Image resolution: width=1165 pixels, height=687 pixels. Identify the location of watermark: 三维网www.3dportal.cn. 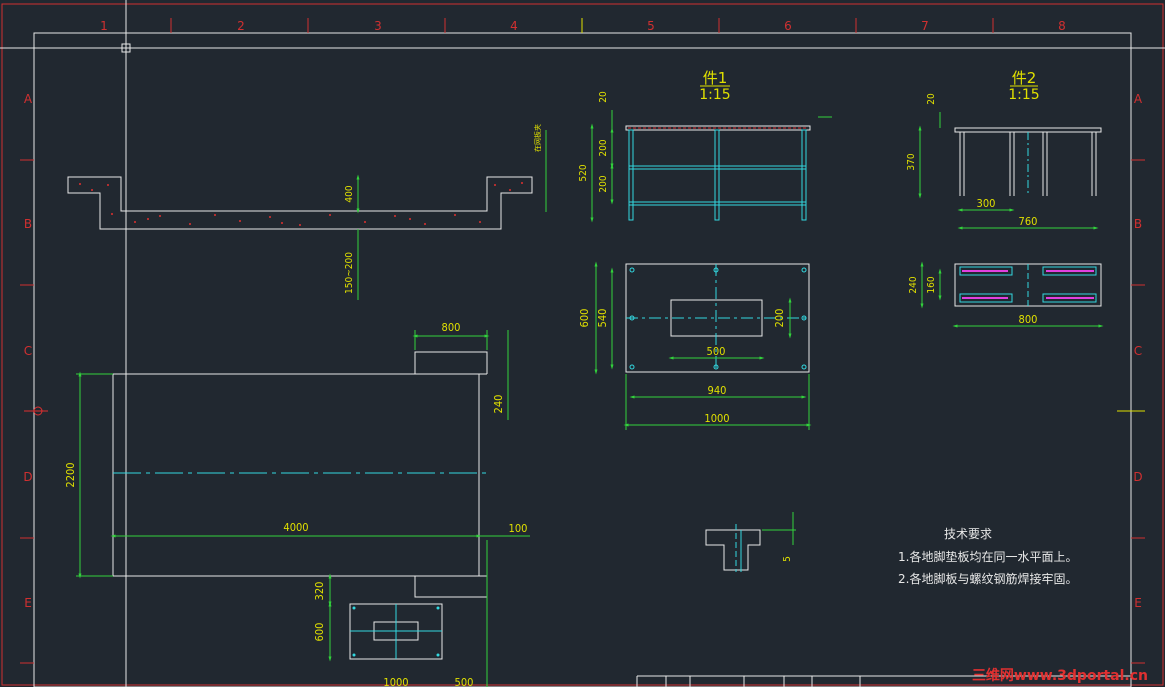
(1060, 675).